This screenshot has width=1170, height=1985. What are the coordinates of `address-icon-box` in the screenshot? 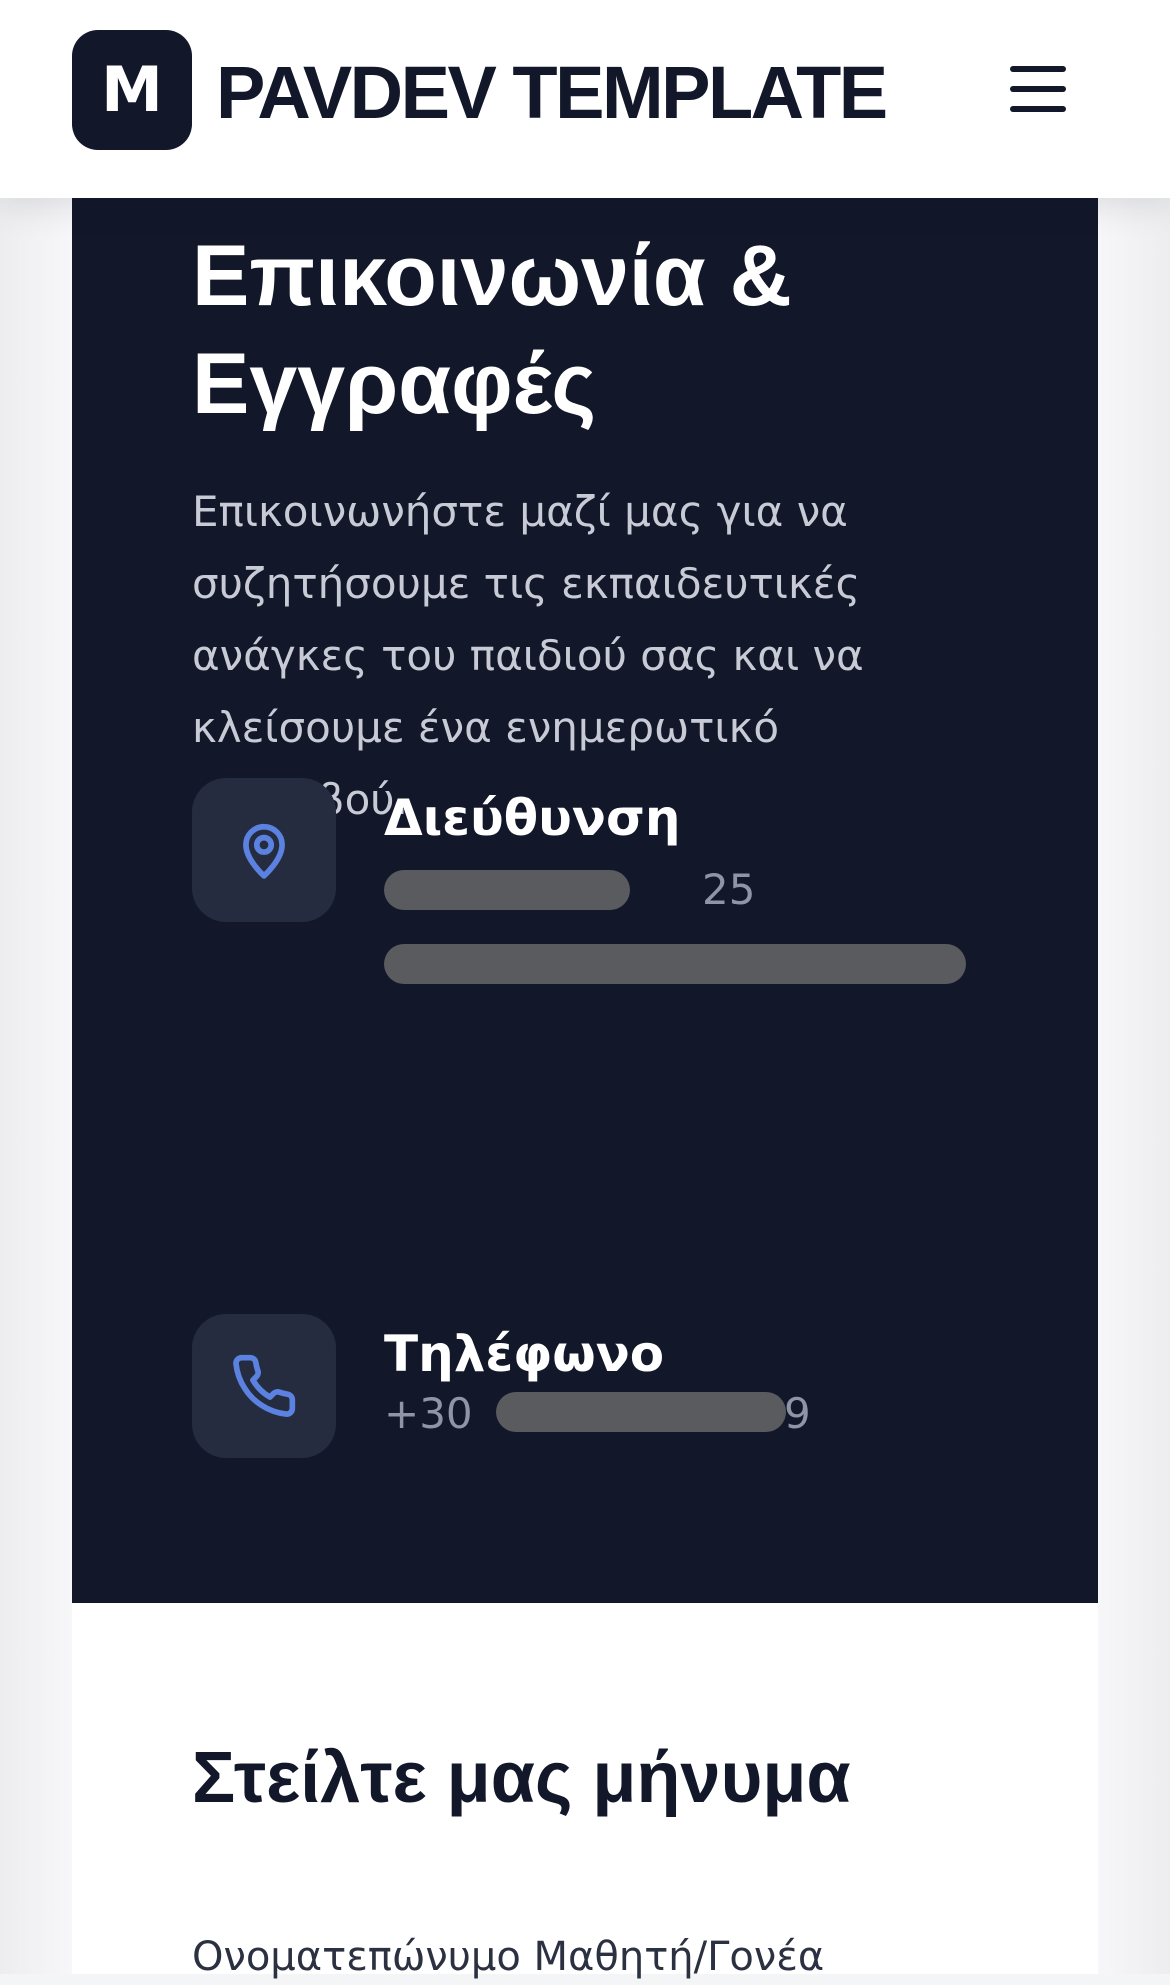 It's located at (264, 850).